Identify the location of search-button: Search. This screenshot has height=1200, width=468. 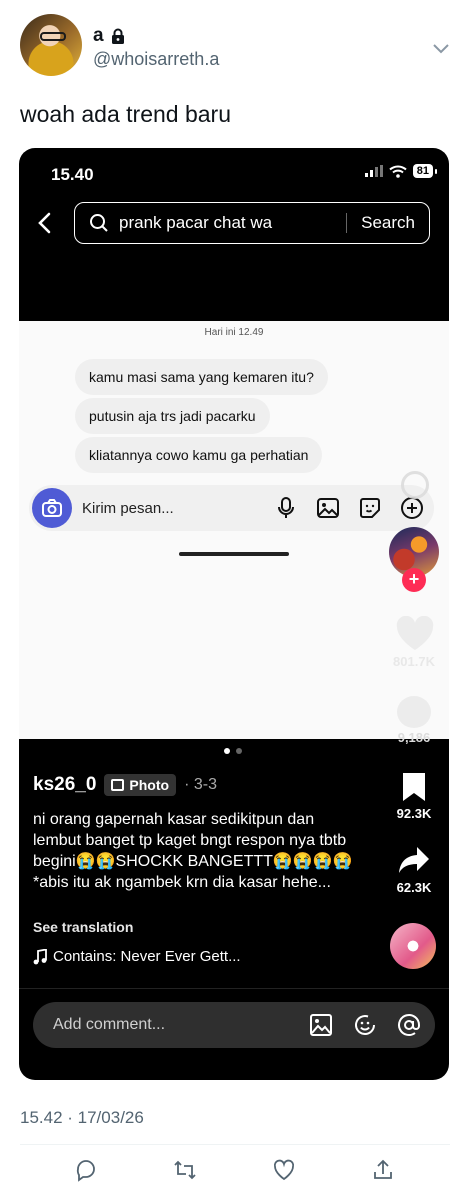
(388, 223).